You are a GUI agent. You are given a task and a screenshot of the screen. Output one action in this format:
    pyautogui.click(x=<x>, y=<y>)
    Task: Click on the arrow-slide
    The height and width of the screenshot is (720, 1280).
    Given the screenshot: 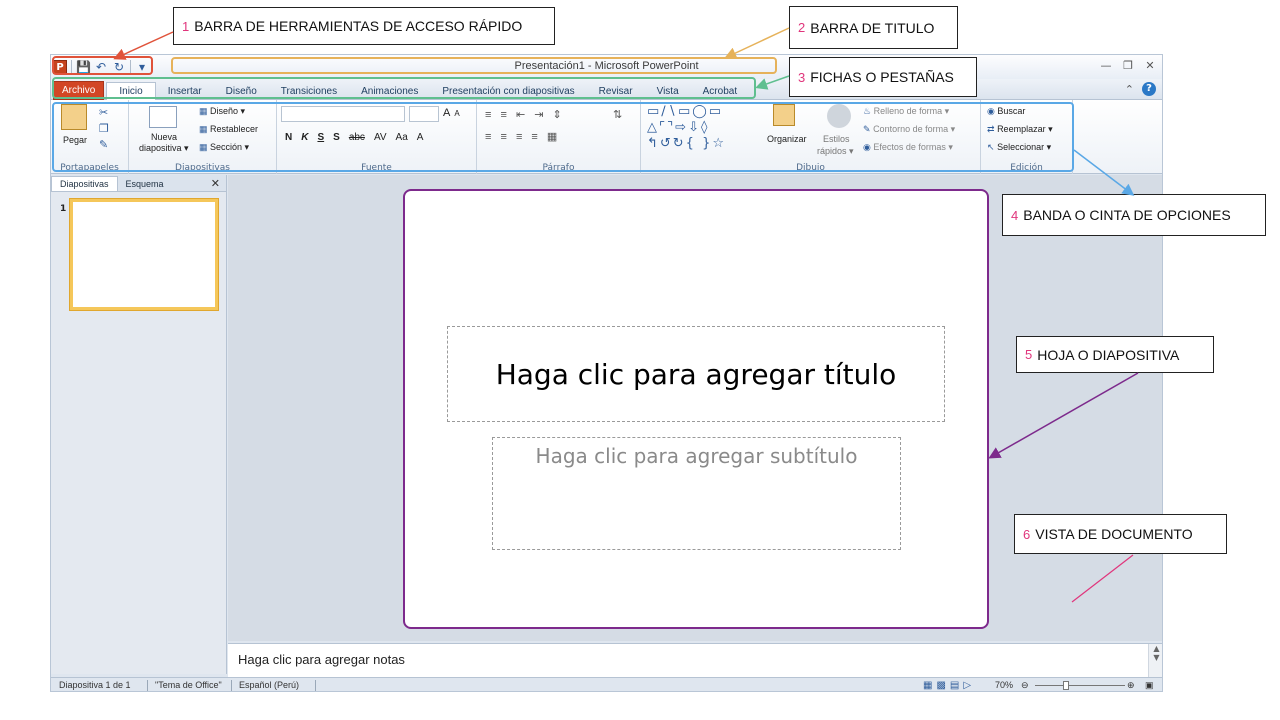 What is the action you would take?
    pyautogui.click(x=1063, y=415)
    